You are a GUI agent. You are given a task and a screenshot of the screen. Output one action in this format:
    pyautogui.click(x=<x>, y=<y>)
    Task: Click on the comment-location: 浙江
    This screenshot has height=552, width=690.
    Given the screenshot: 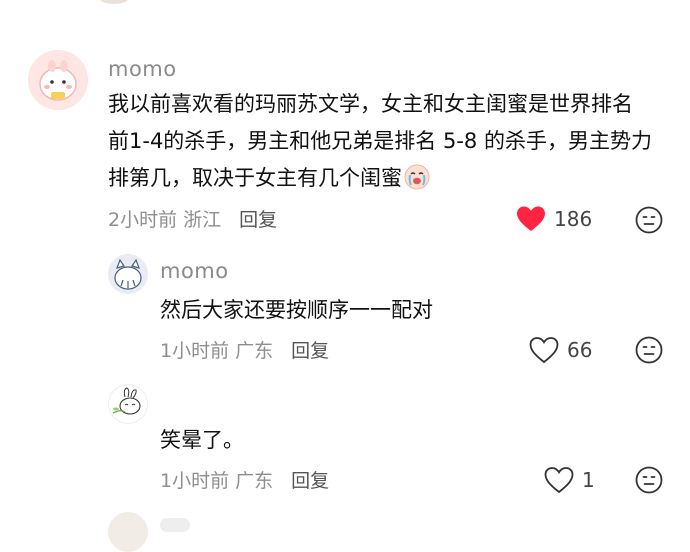 What is the action you would take?
    pyautogui.click(x=202, y=220)
    